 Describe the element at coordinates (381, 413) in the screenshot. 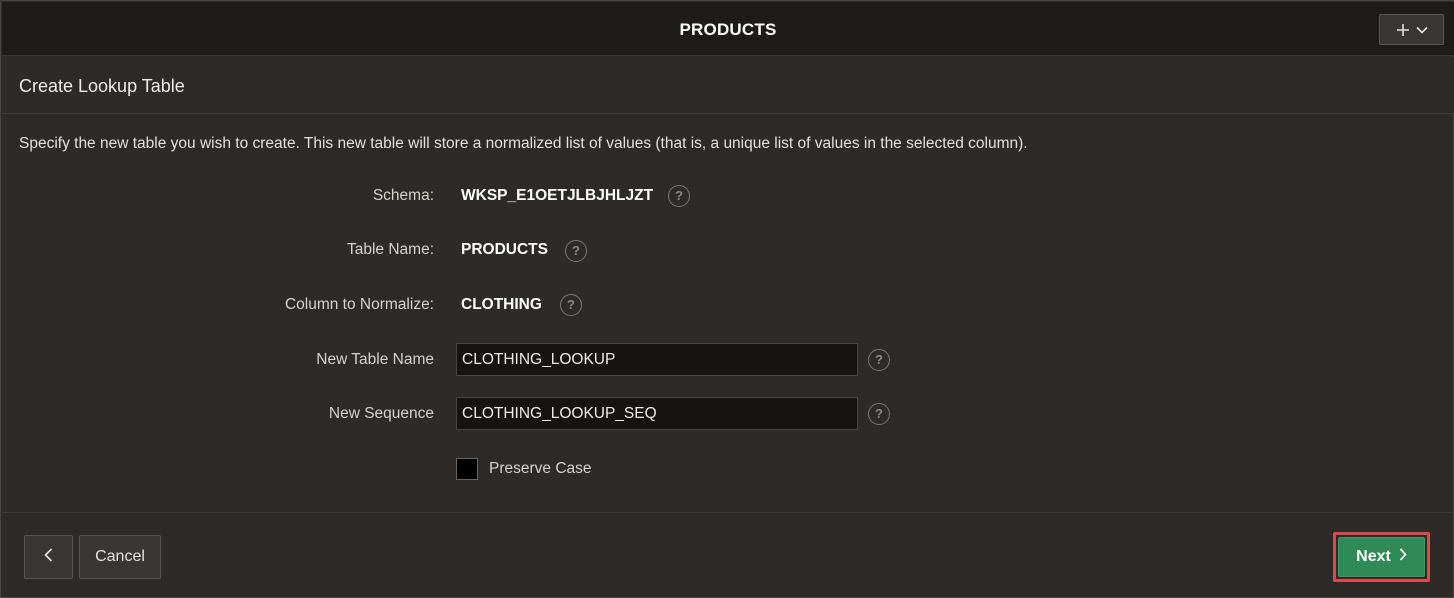

I see `new-sequence-label: New Sequence` at that location.